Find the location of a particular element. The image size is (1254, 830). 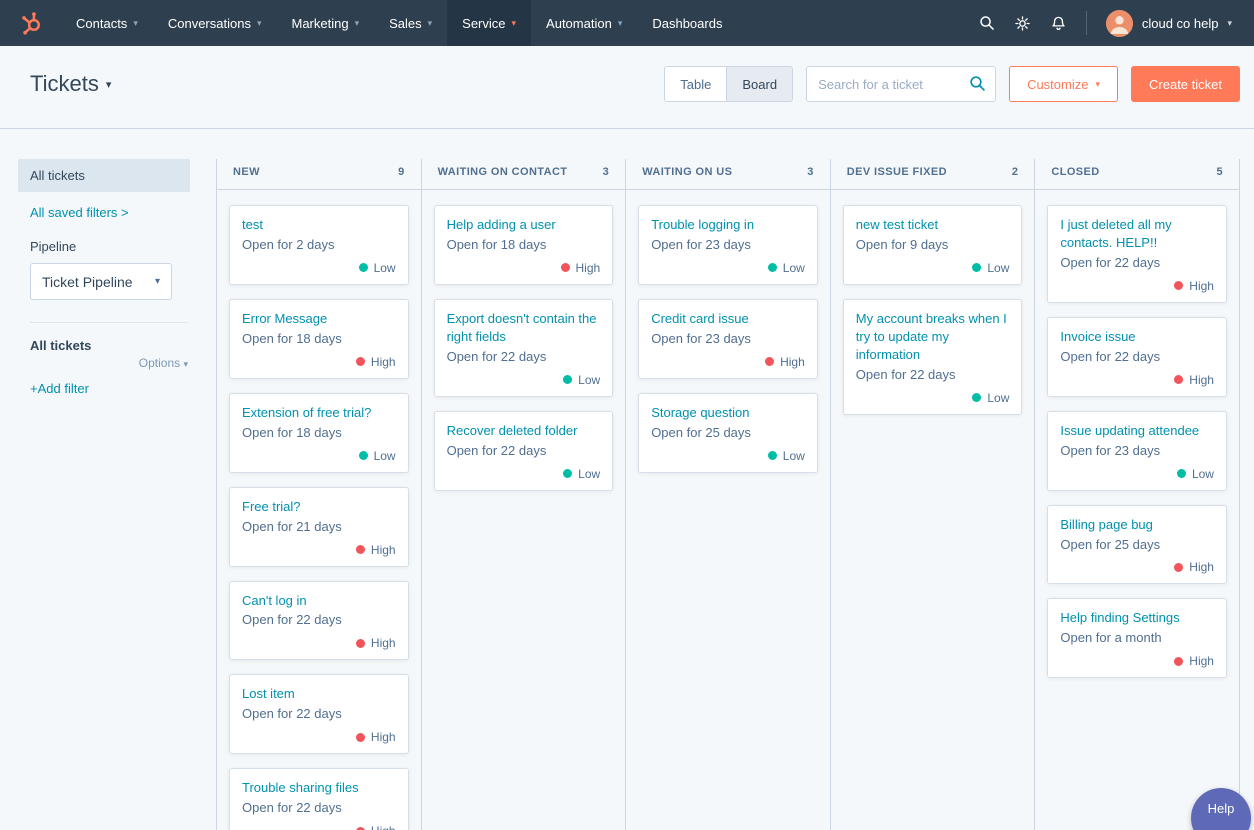

ticket-title: Billing page bug is located at coordinates (1137, 525).